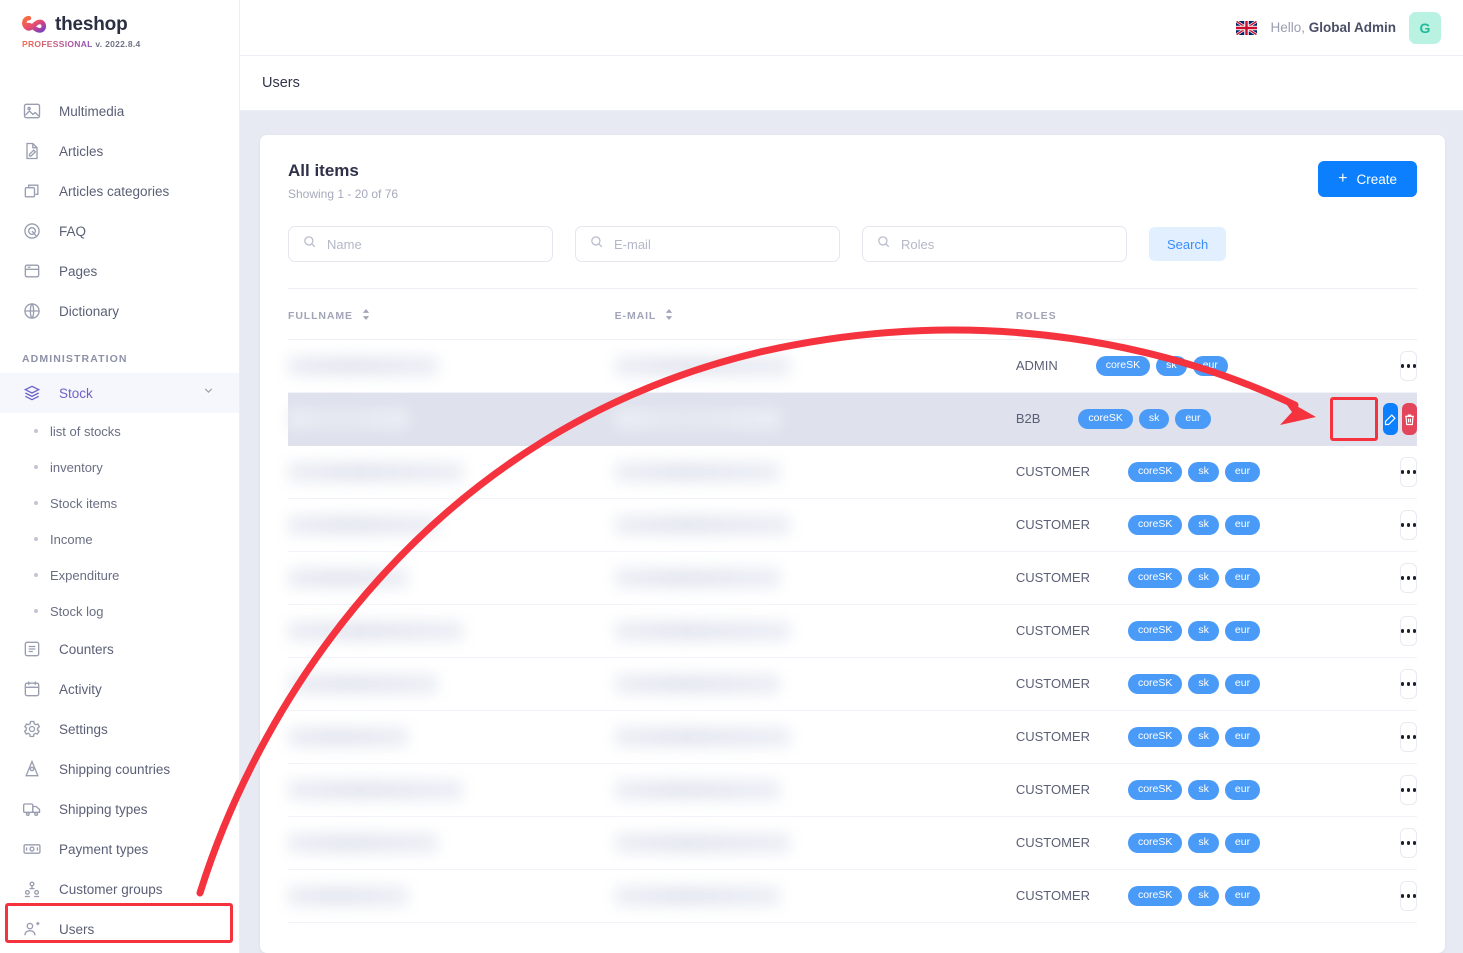  I want to click on sidebar-subitem-stock-log: Stock log, so click(119, 611).